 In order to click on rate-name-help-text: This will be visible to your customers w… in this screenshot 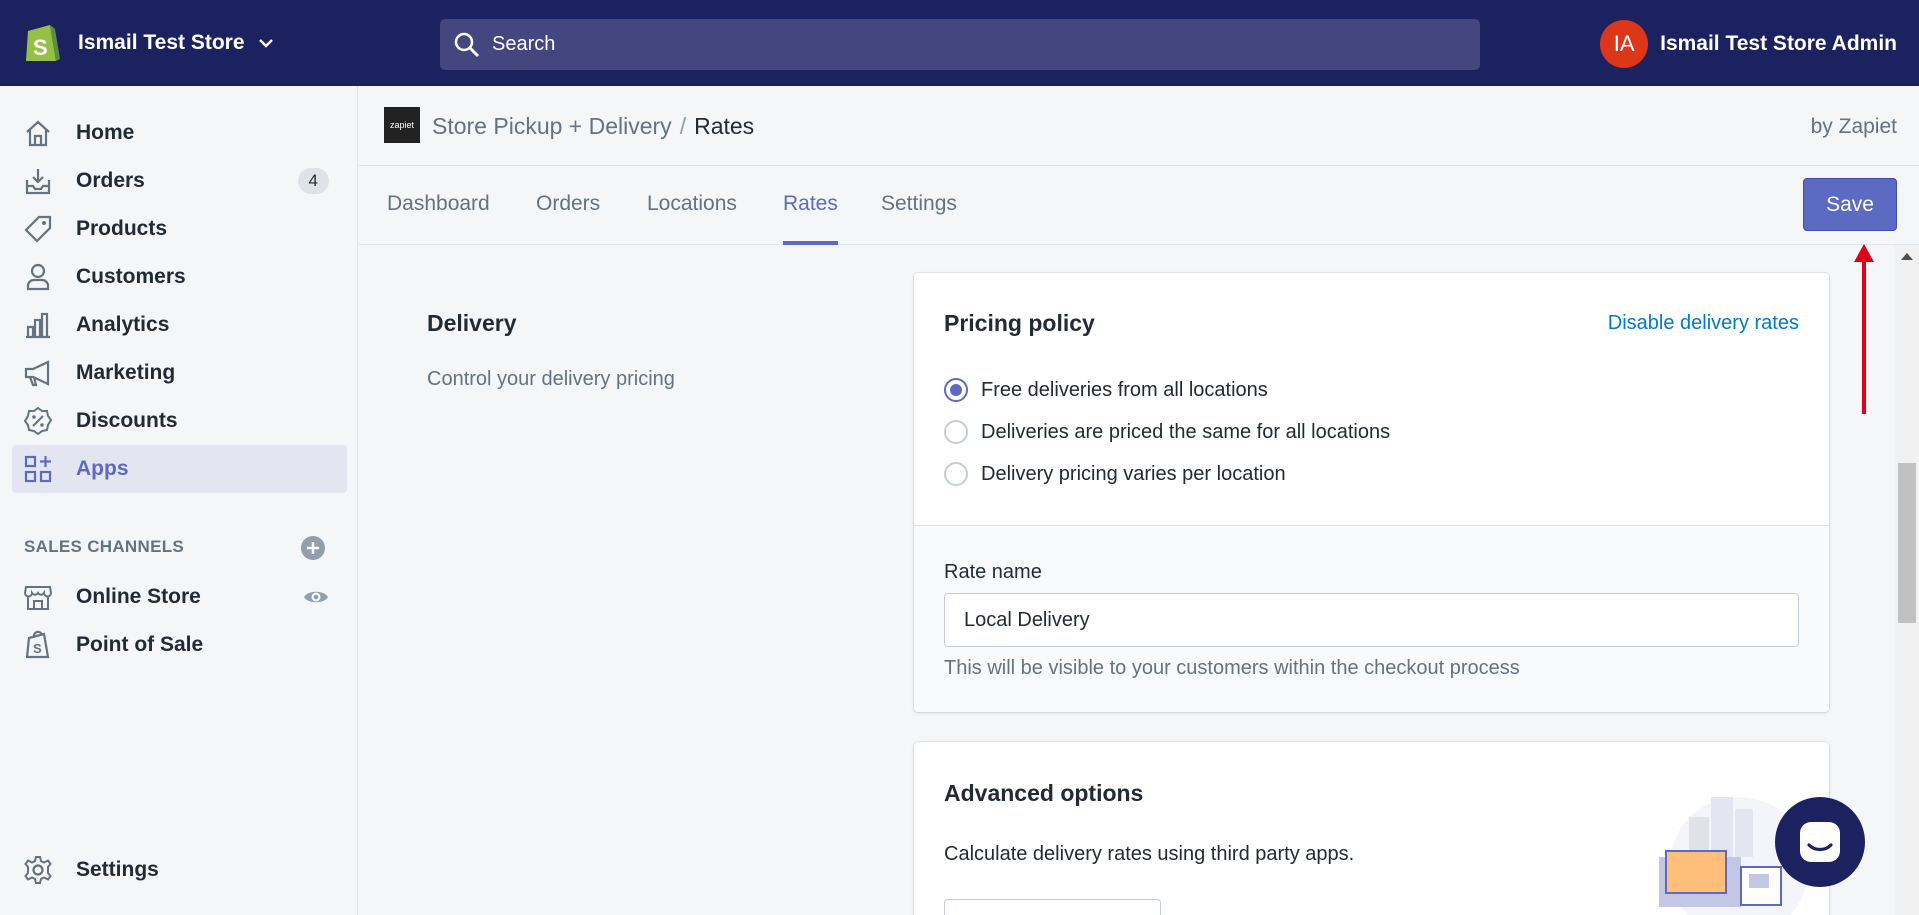, I will do `click(1232, 668)`.